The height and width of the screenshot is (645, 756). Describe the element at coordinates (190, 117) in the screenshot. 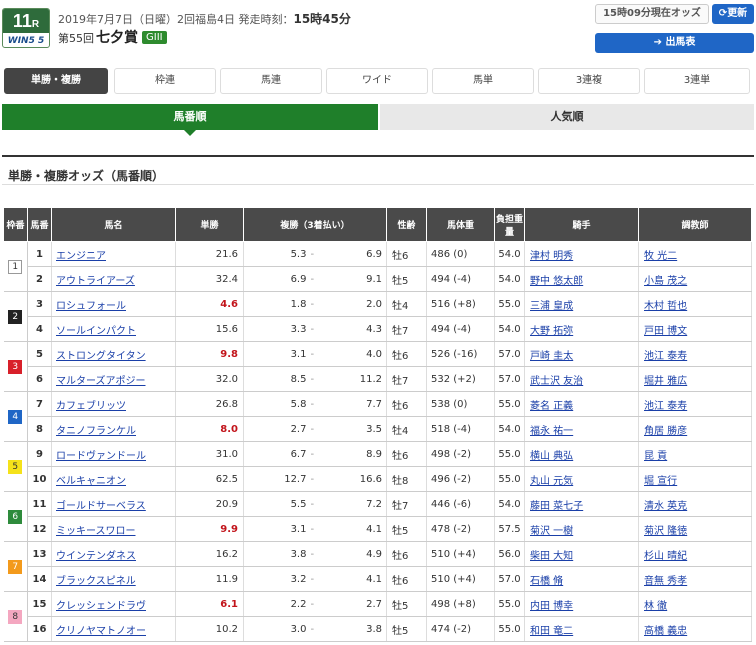

I see `sort-by-number: 馬番順` at that location.